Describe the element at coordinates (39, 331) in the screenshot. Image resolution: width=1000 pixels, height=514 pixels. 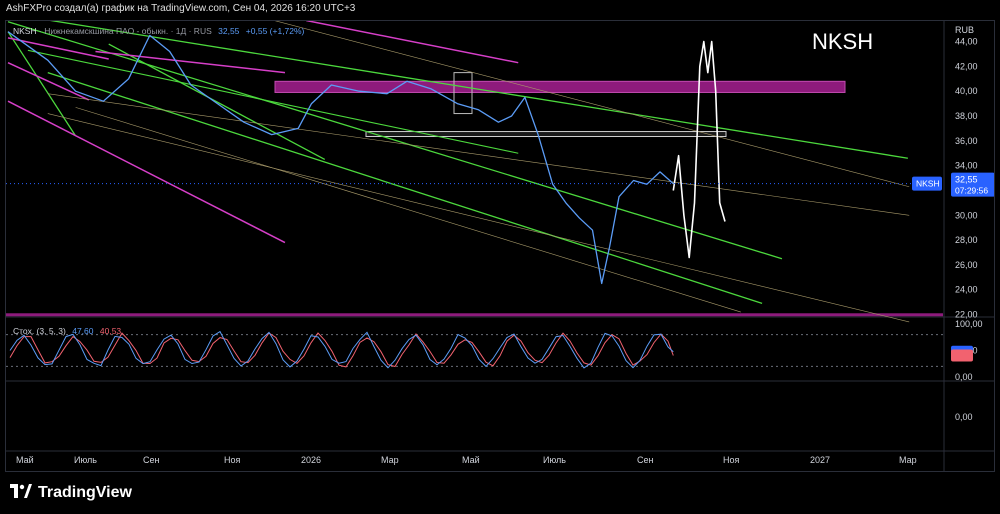
I see `stochastic-label: Стох. (3, 5, 3)` at that location.